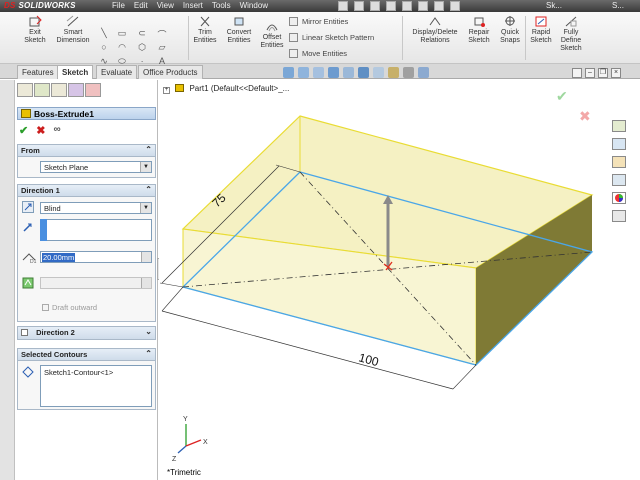 Image resolution: width=640 pixels, height=480 pixels. I want to click on view-palette-icon, so click(619, 180).